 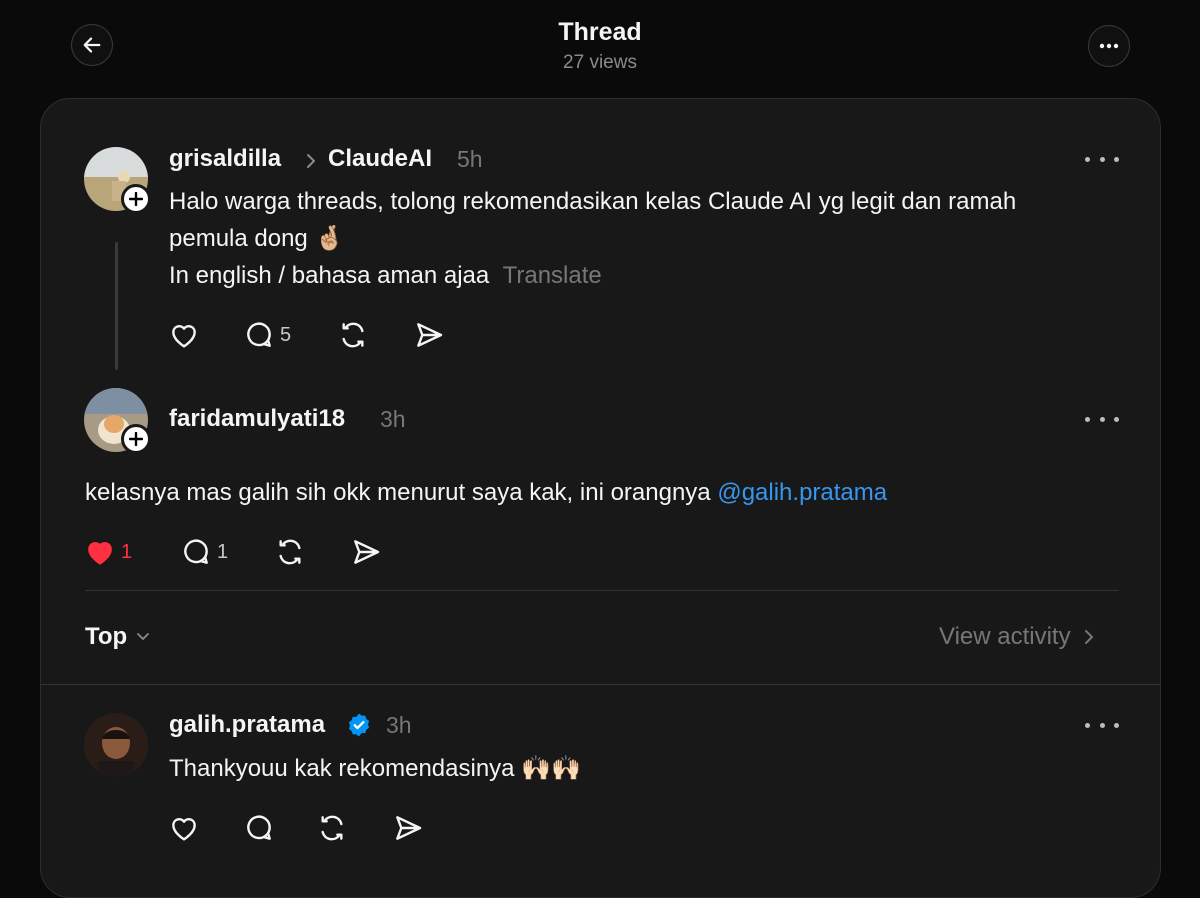 I want to click on view-activity-label: View activity, so click(x=1005, y=636).